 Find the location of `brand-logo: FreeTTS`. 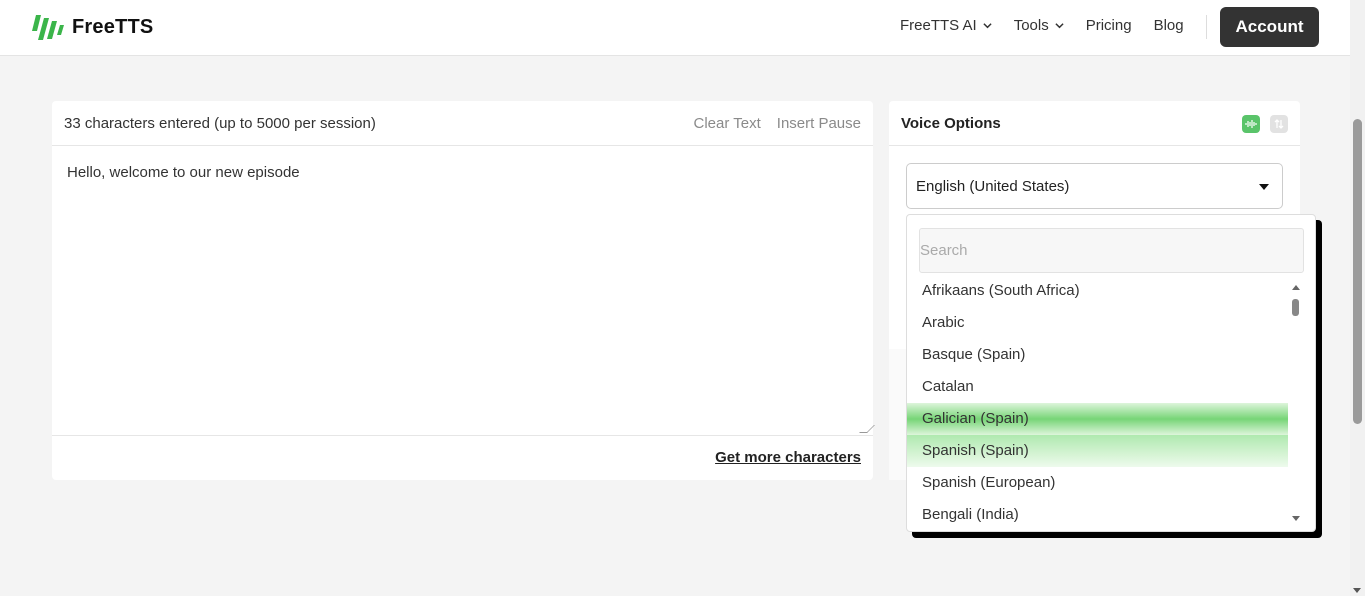

brand-logo: FreeTTS is located at coordinates (92, 27).